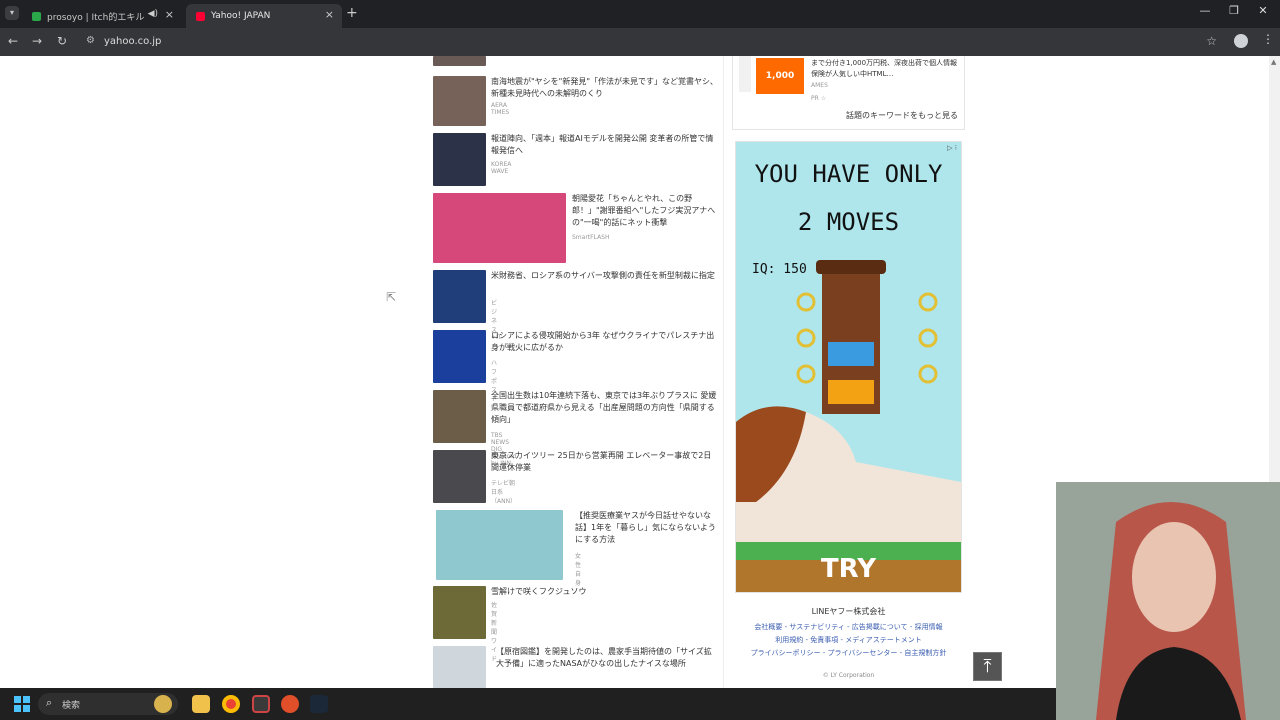  I want to click on promo-meta: PR ☆, so click(819, 98).